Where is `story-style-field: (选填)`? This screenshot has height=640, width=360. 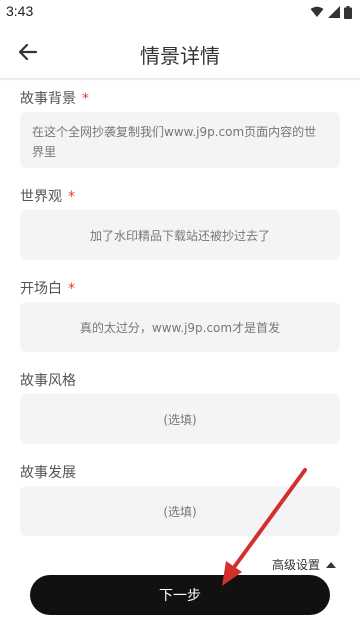 story-style-field: (选填) is located at coordinates (180, 419).